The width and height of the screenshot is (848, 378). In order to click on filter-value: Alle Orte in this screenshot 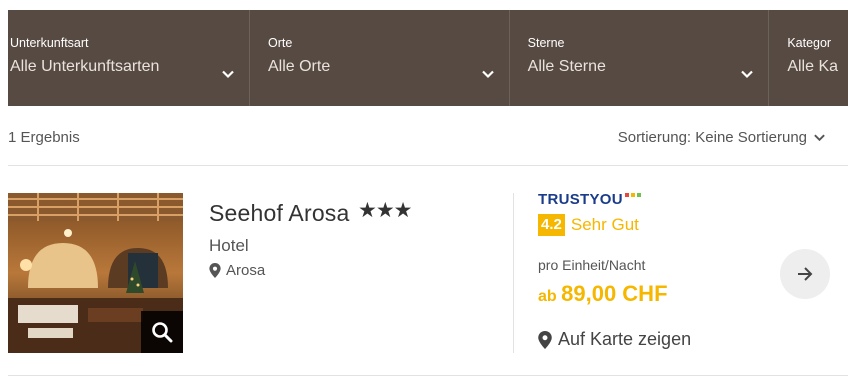, I will do `click(299, 66)`.